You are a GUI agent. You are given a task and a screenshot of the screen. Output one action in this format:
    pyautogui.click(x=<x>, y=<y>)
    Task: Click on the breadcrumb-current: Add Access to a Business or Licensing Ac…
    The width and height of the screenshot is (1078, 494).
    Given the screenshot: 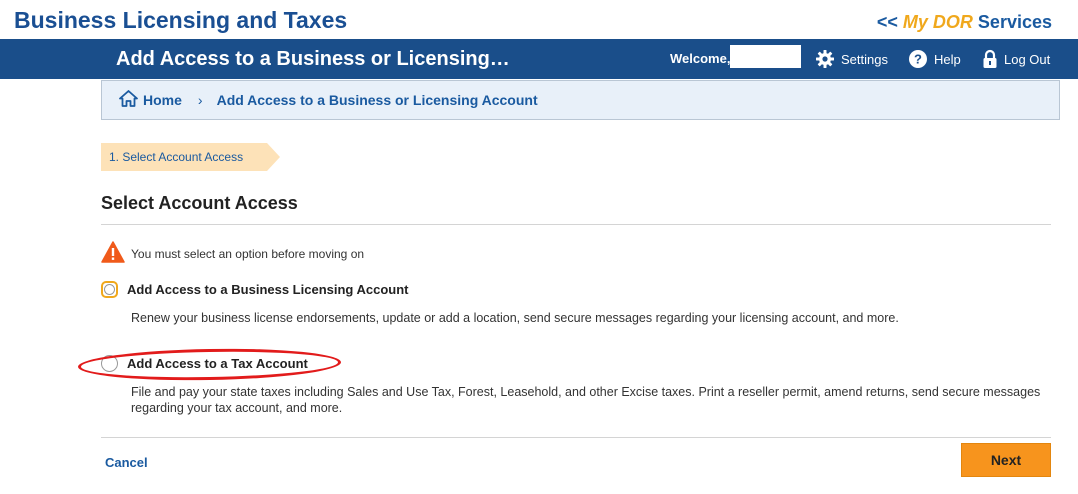 What is the action you would take?
    pyautogui.click(x=377, y=100)
    